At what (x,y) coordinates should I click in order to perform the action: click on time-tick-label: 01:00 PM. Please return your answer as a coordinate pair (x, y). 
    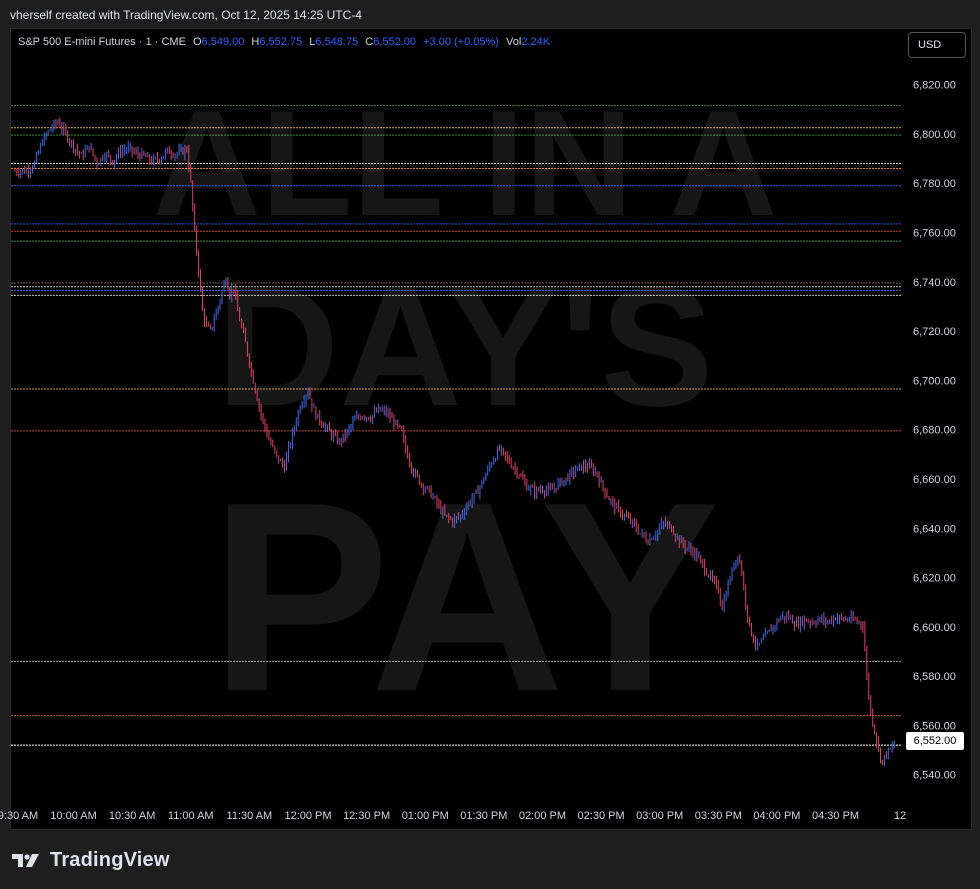
    Looking at the image, I should click on (425, 816).